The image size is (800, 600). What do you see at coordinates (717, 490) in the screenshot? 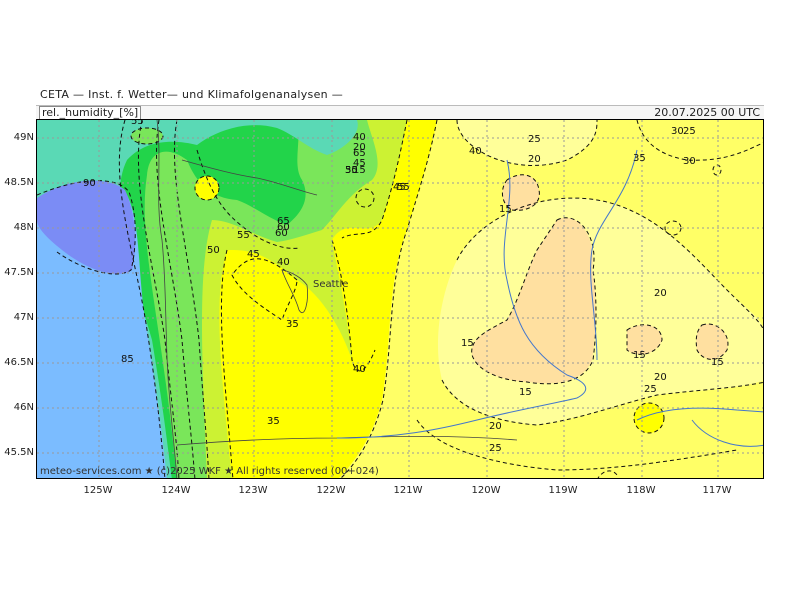
I see `lon-label-117w: 117W` at bounding box center [717, 490].